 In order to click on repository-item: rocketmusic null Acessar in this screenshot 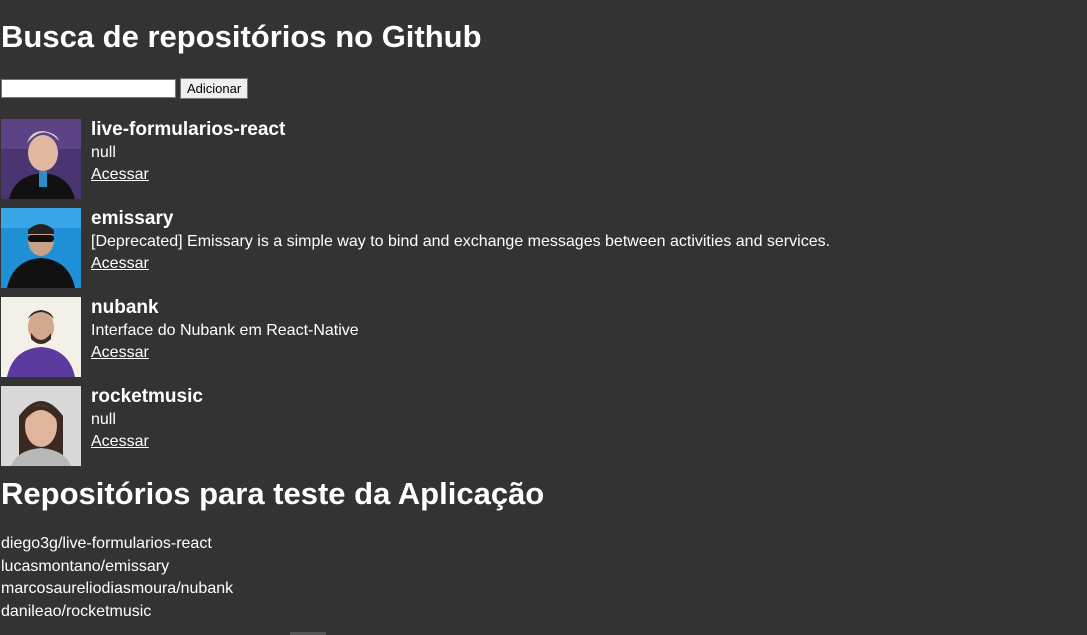, I will do `click(541, 430)`.